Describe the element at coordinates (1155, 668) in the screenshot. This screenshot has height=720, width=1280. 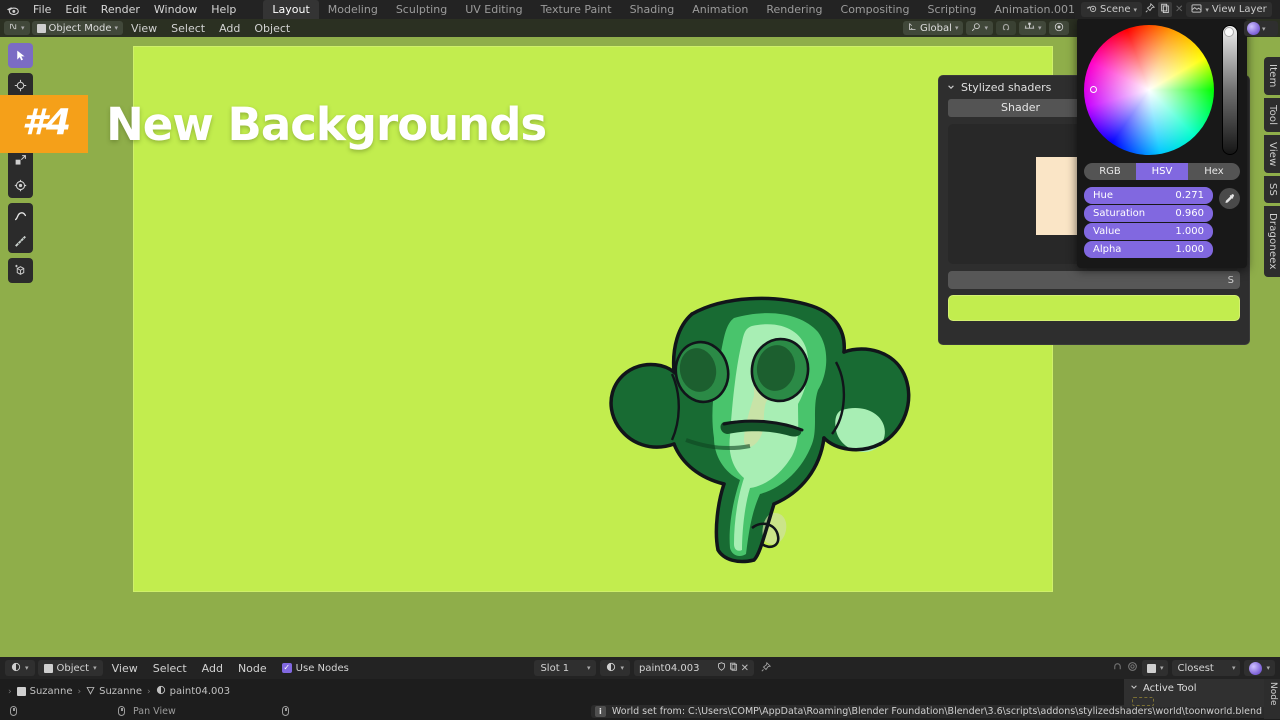
I see `snap-node-element-selector: ▾` at that location.